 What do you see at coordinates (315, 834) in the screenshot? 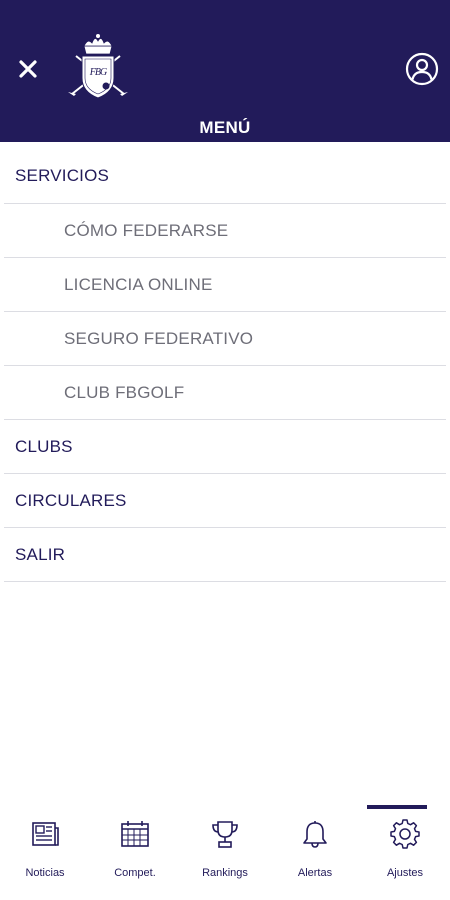
I see `bell-icon` at bounding box center [315, 834].